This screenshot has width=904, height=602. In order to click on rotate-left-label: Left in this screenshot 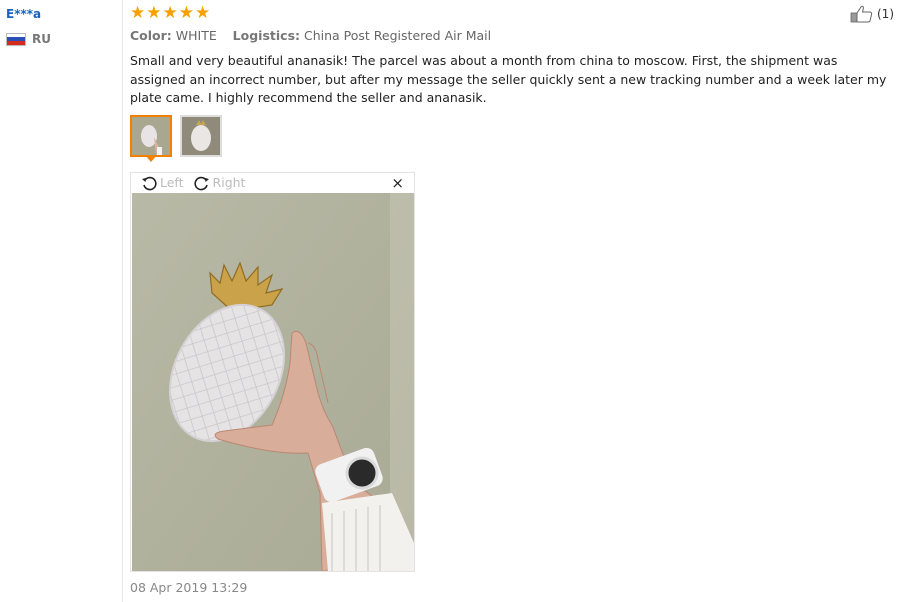, I will do `click(172, 182)`.